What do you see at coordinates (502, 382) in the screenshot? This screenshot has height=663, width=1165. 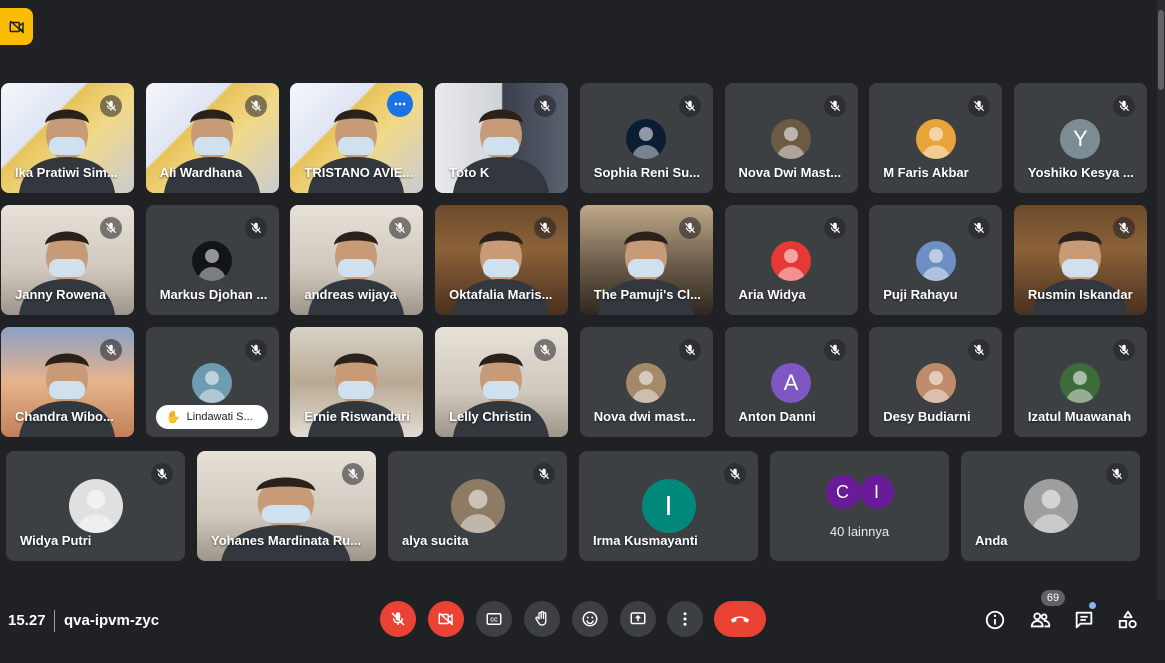 I see `participant-tile: Lelly Christin` at bounding box center [502, 382].